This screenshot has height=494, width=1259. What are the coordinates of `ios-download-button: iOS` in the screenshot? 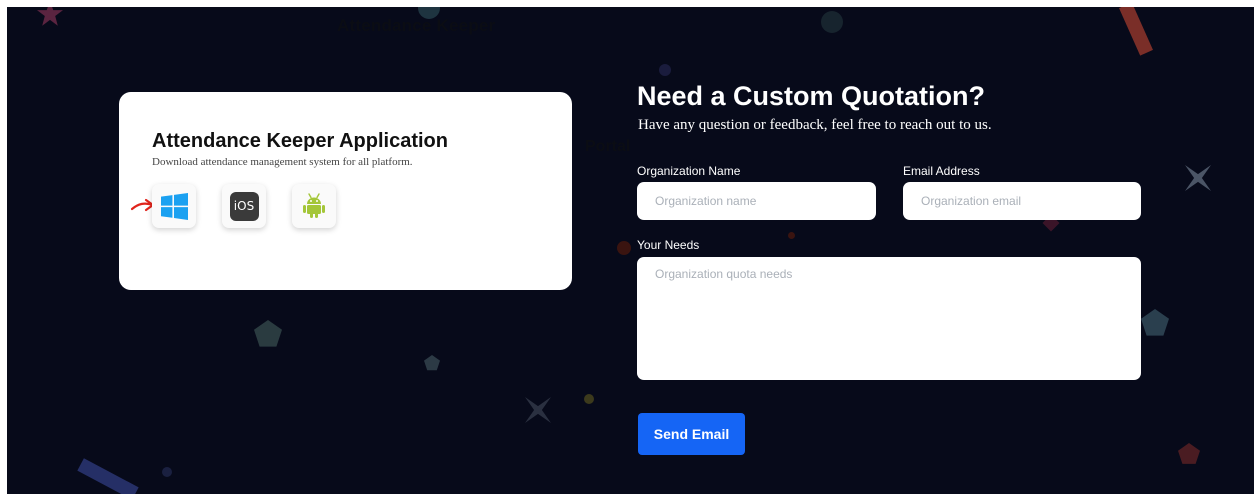 It's located at (244, 206).